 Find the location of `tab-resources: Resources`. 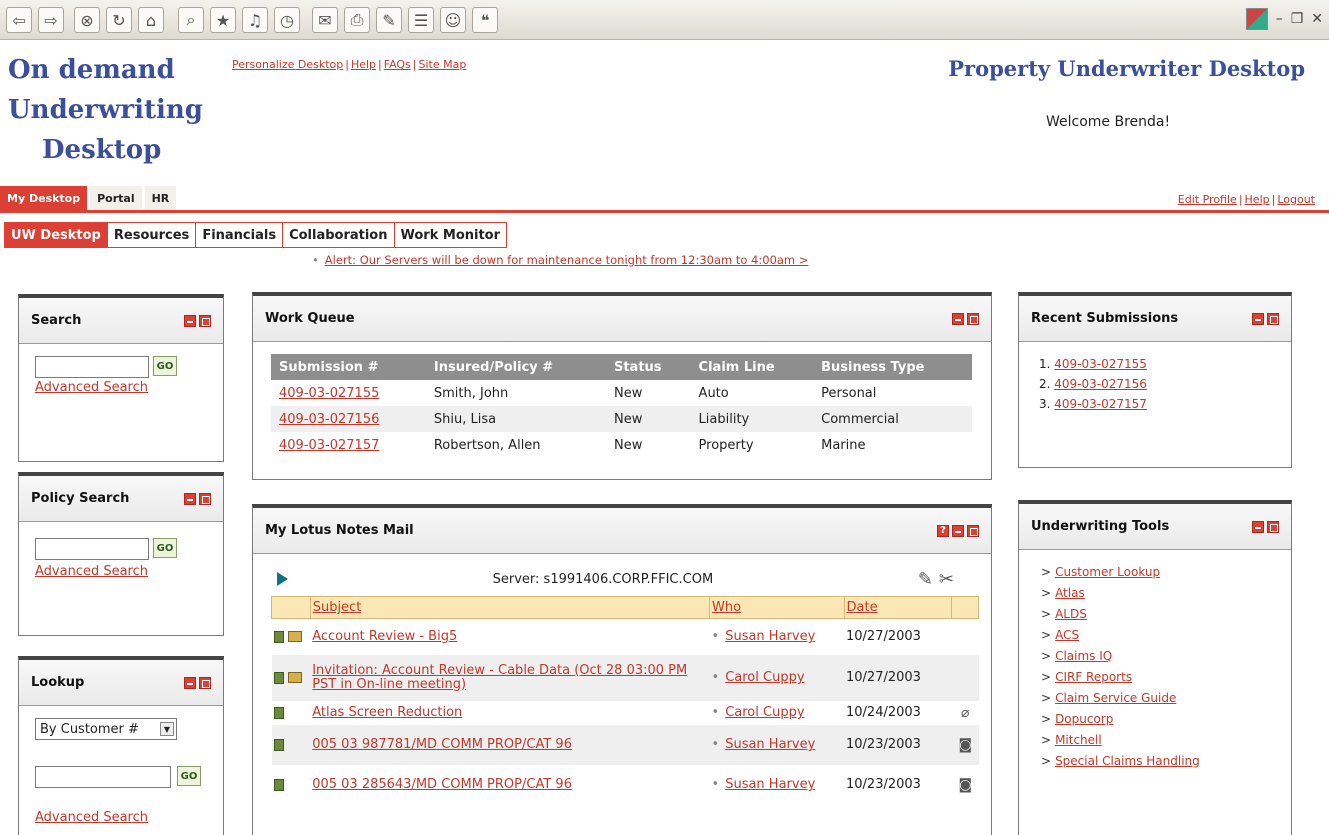

tab-resources: Resources is located at coordinates (151, 235).